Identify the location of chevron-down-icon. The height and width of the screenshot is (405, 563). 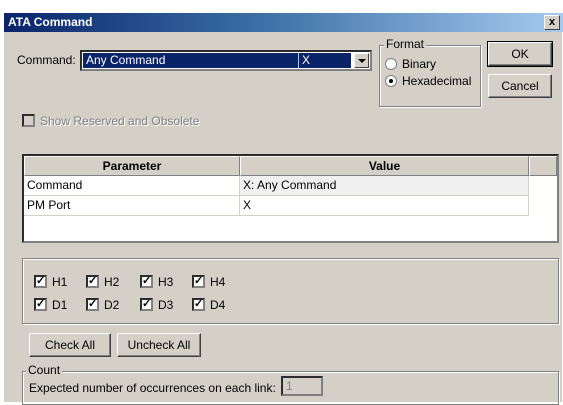
(361, 60).